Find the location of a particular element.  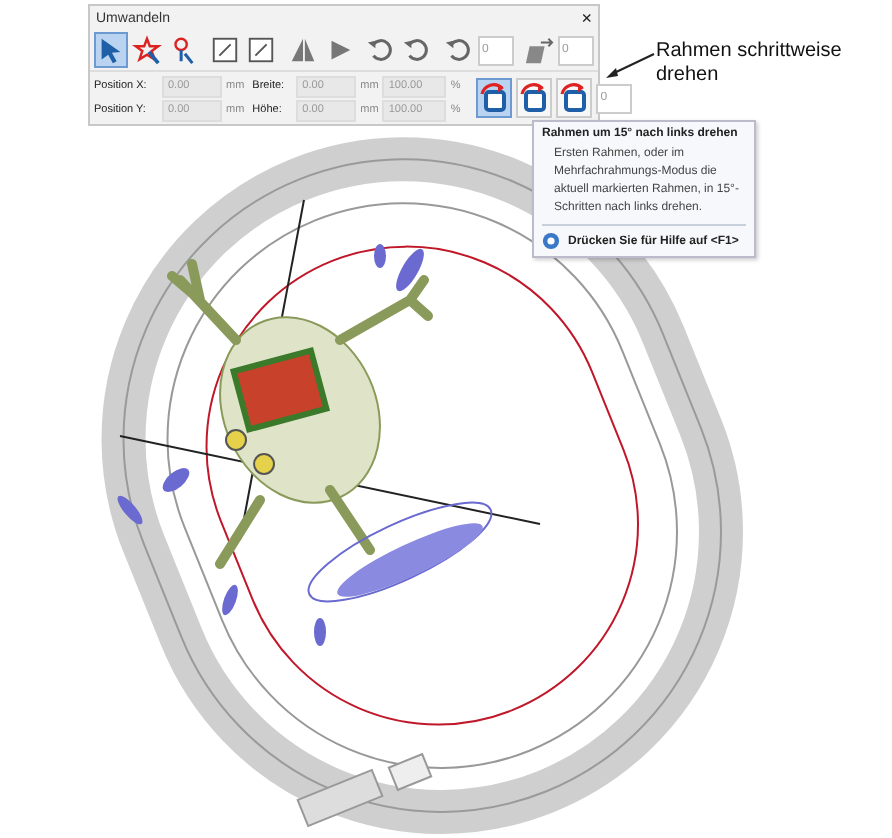

skew-icon is located at coordinates (539, 50).